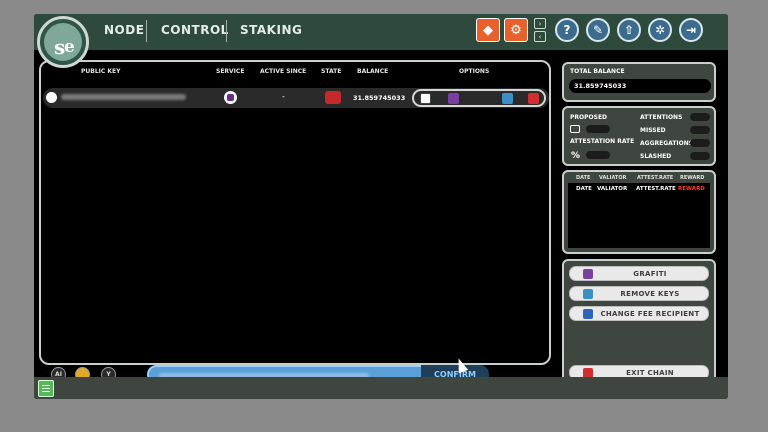 The width and height of the screenshot is (768, 432). Describe the element at coordinates (656, 189) in the screenshot. I see `rewards-cell-attest-rate: ATTEST.RATE` at that location.